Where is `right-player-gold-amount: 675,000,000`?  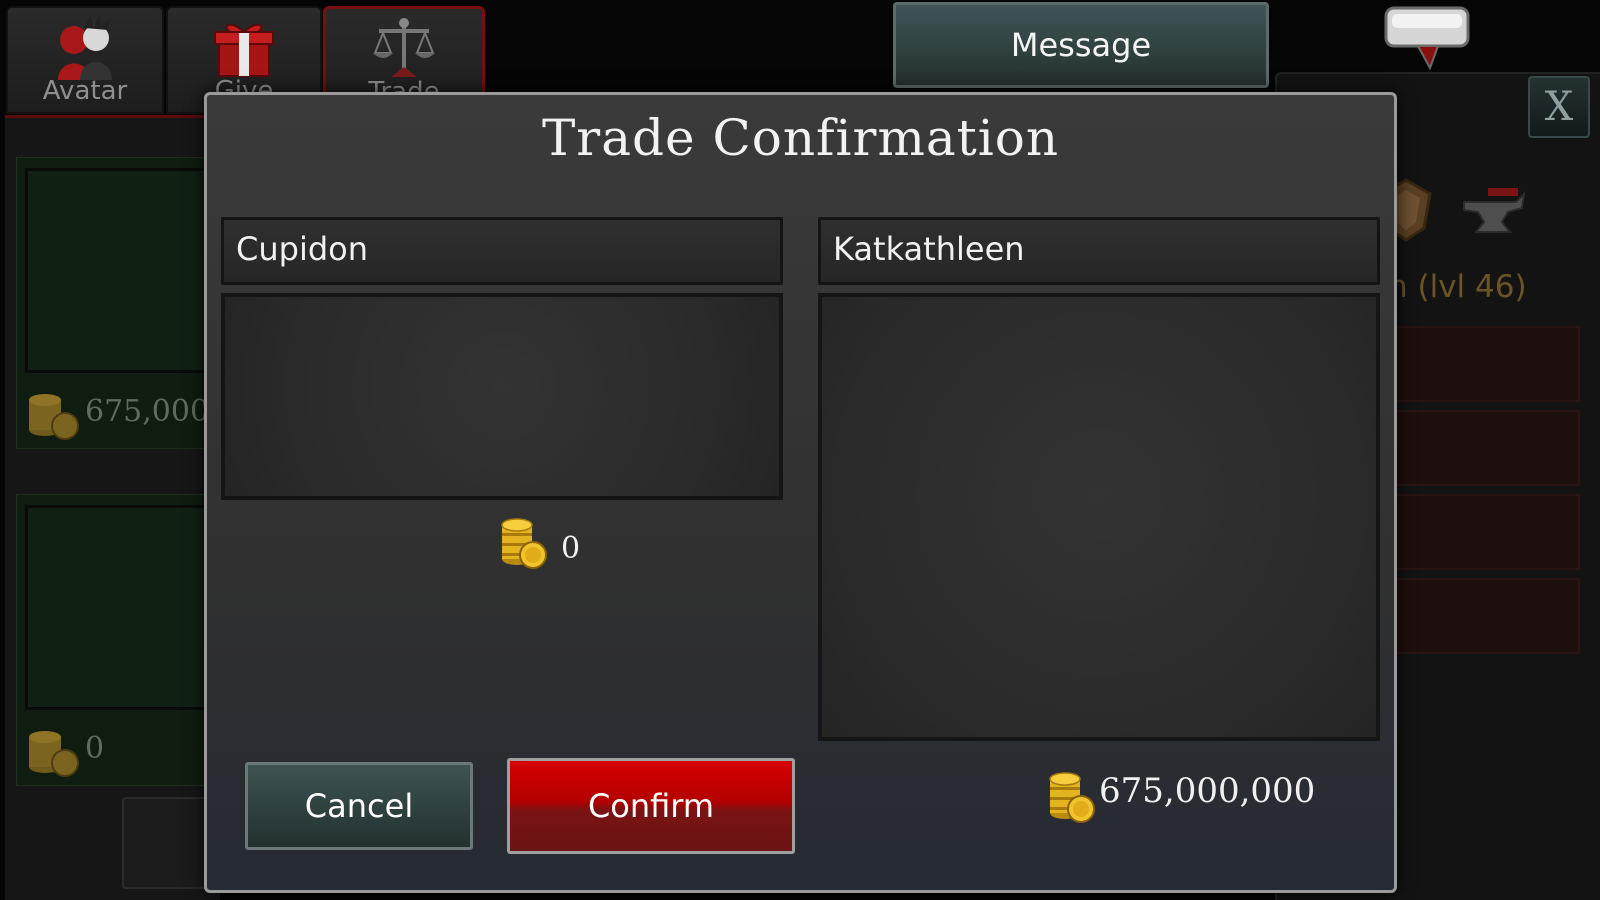
right-player-gold-amount: 675,000,000 is located at coordinates (1207, 791).